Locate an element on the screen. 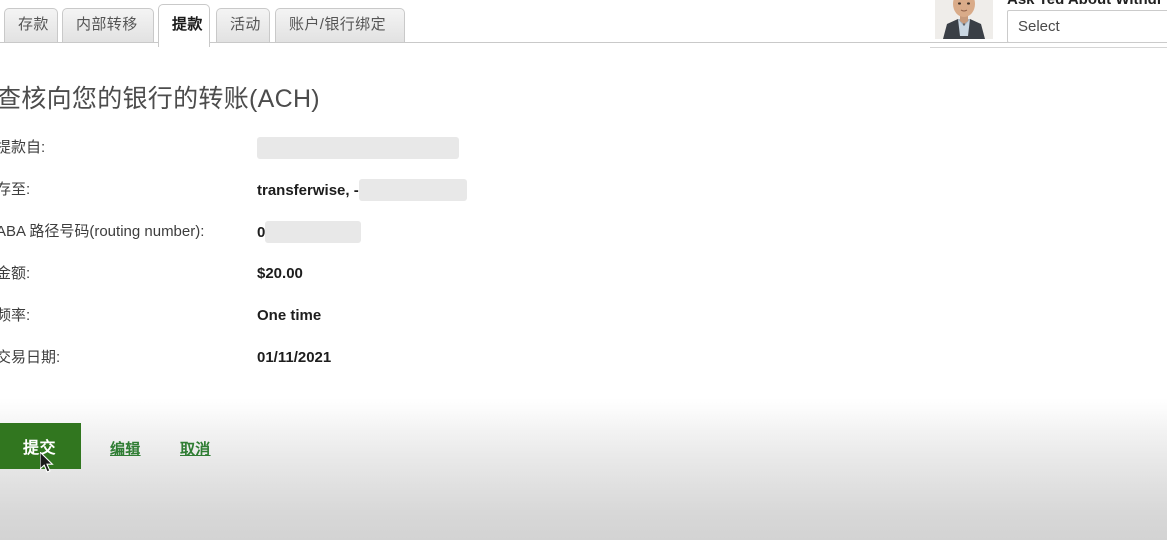  tab-withdrawal-label: 提款 is located at coordinates (187, 24).